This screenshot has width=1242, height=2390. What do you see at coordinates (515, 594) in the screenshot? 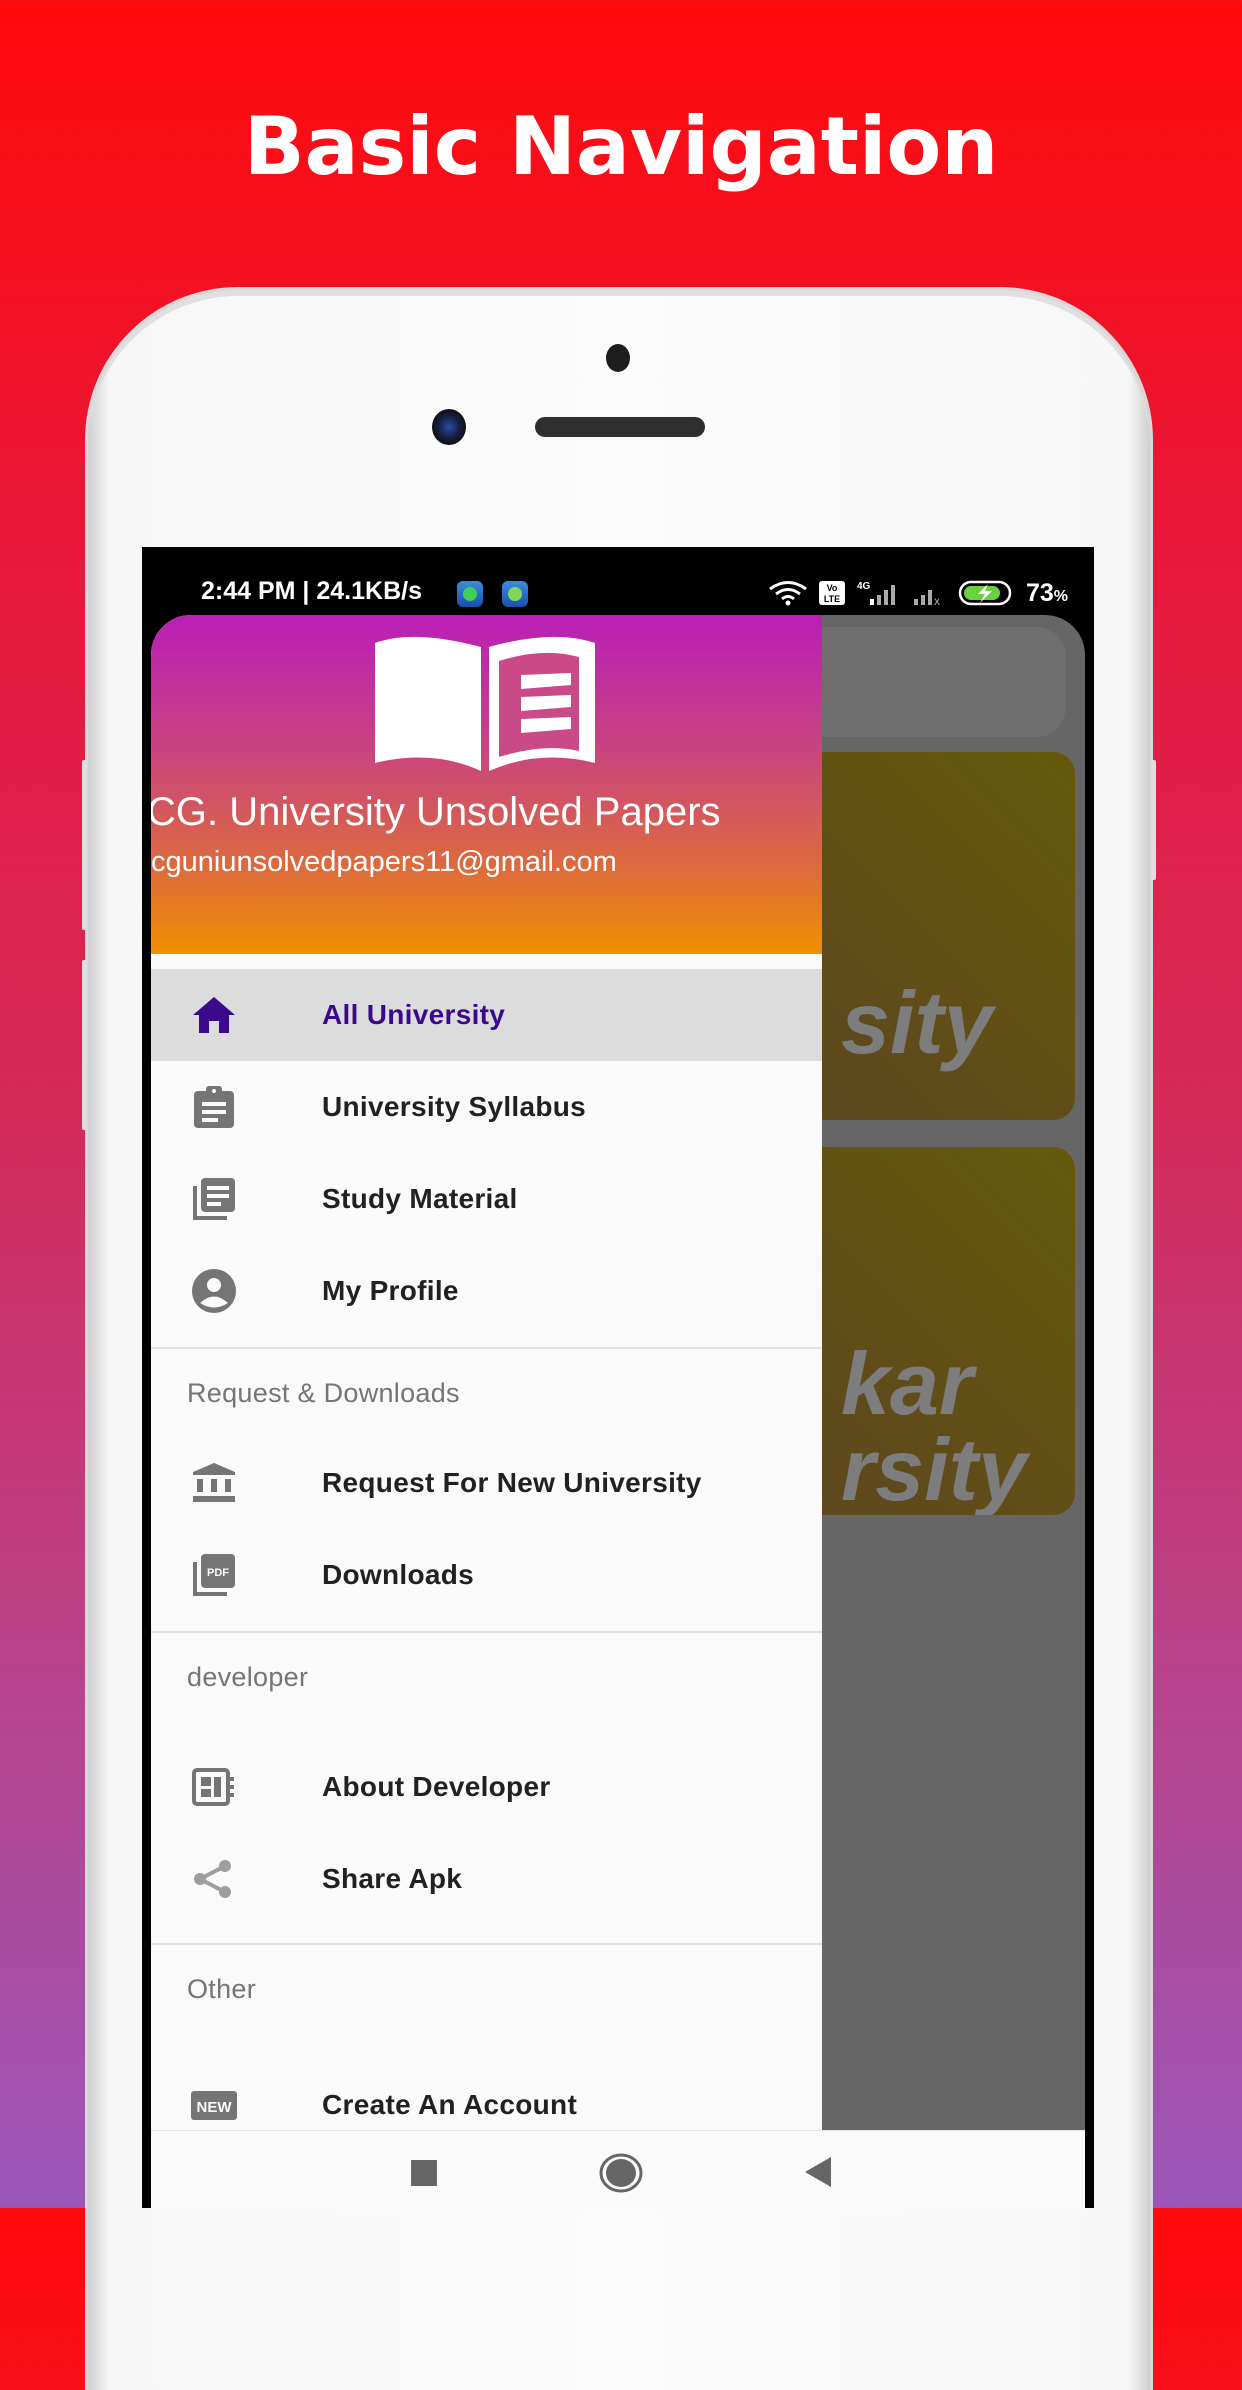
I see `android-notification-icon` at bounding box center [515, 594].